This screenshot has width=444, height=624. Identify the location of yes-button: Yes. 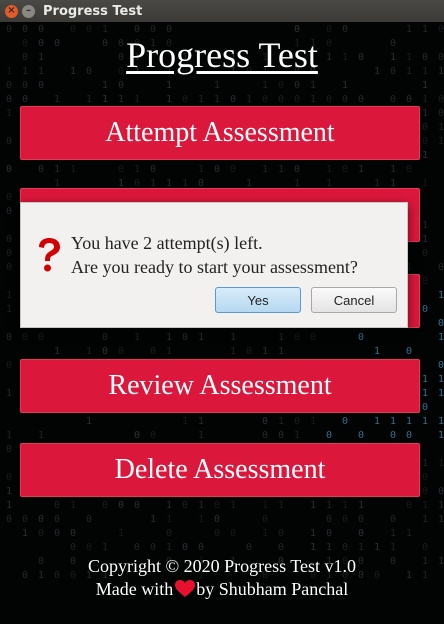
(258, 300).